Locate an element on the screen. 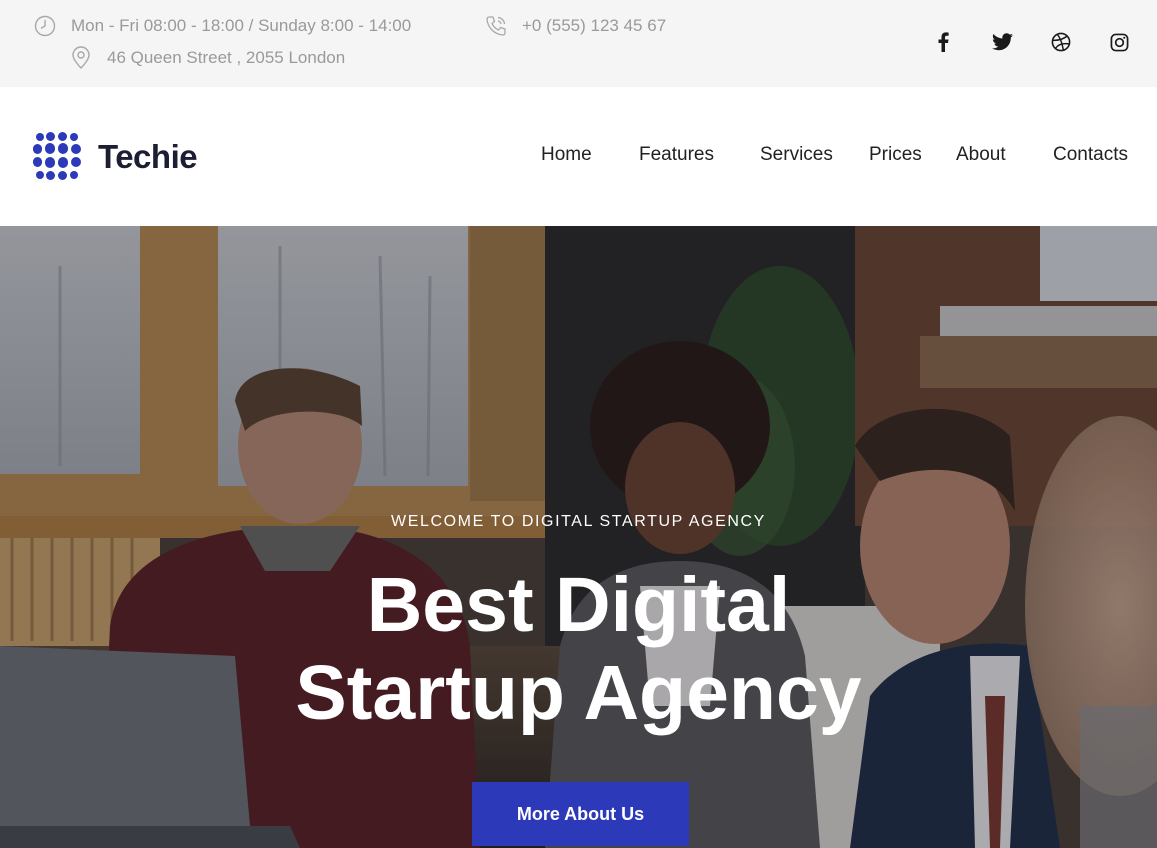 The width and height of the screenshot is (1157, 848). hero-headline-line-2: Startup Agency is located at coordinates (578, 693).